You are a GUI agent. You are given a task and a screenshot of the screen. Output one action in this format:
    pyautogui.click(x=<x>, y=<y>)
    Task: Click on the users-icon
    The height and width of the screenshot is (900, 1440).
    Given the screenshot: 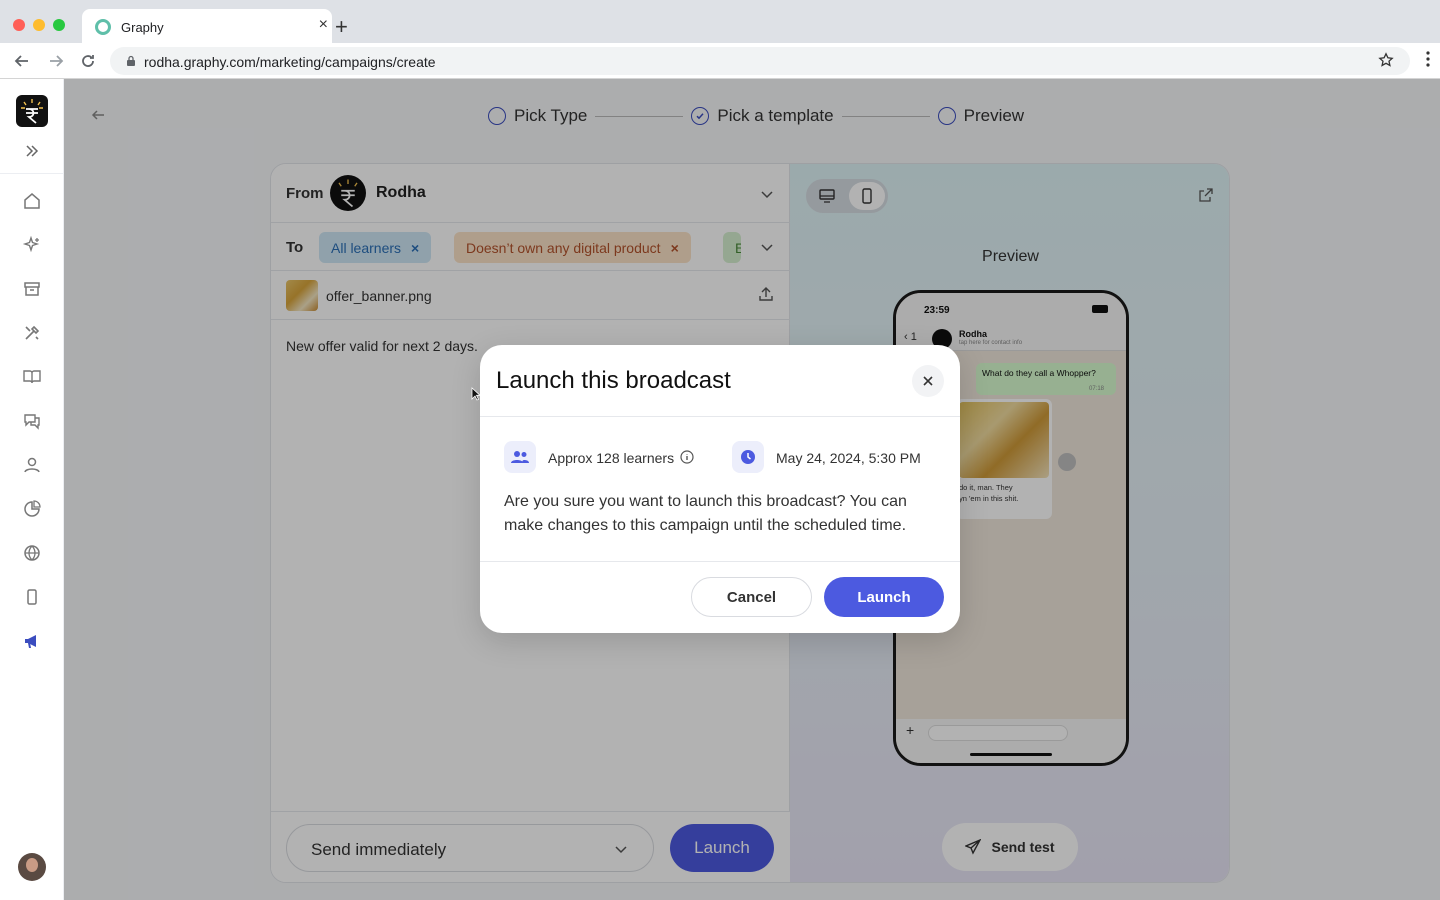 What is the action you would take?
    pyautogui.click(x=520, y=457)
    